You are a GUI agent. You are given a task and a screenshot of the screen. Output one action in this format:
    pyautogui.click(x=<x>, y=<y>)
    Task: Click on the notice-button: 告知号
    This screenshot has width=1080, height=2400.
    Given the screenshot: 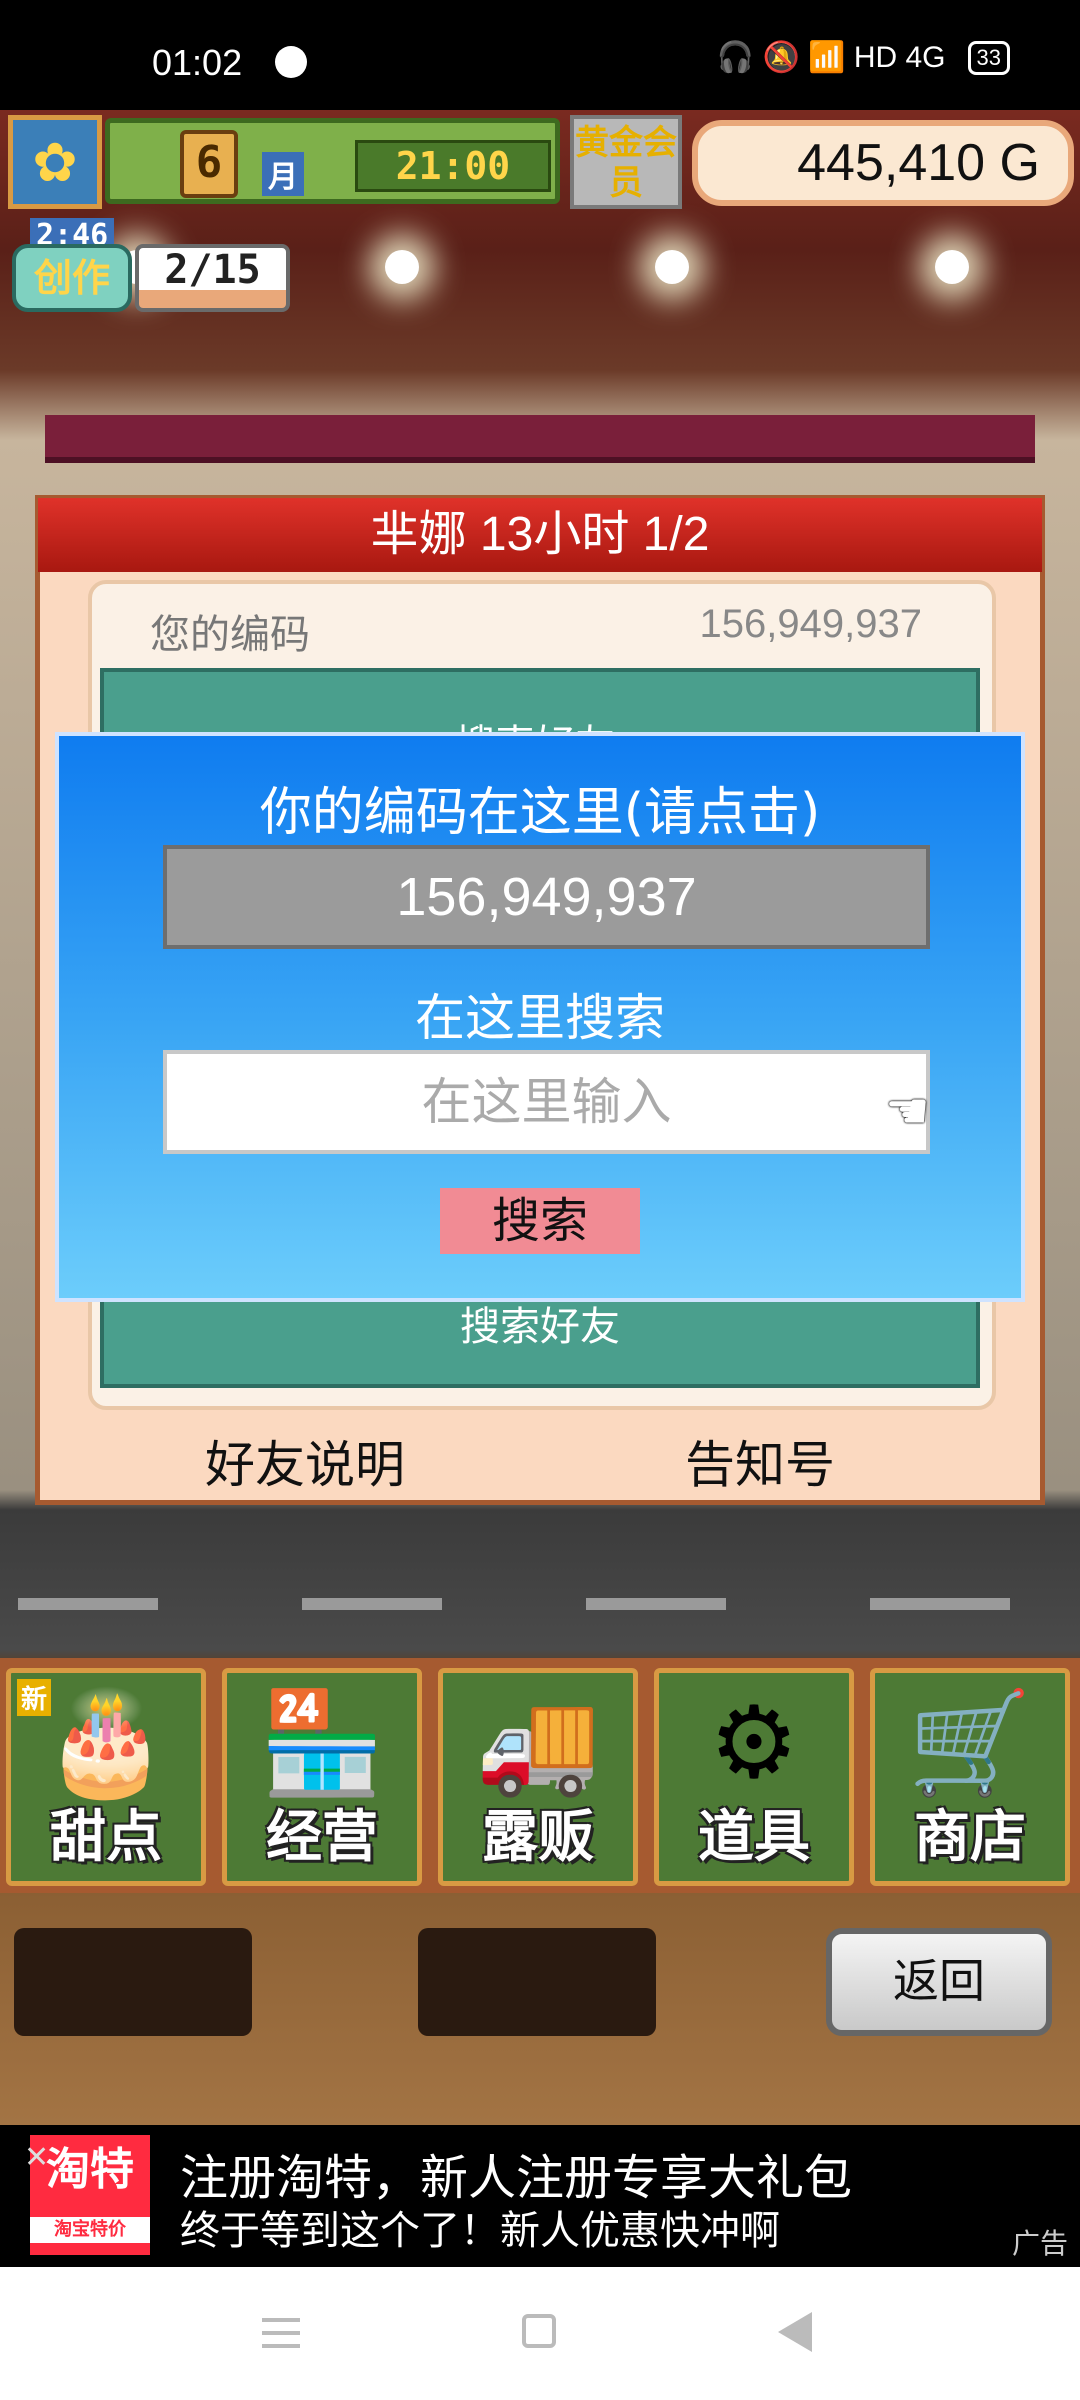 What is the action you would take?
    pyautogui.click(x=760, y=1461)
    